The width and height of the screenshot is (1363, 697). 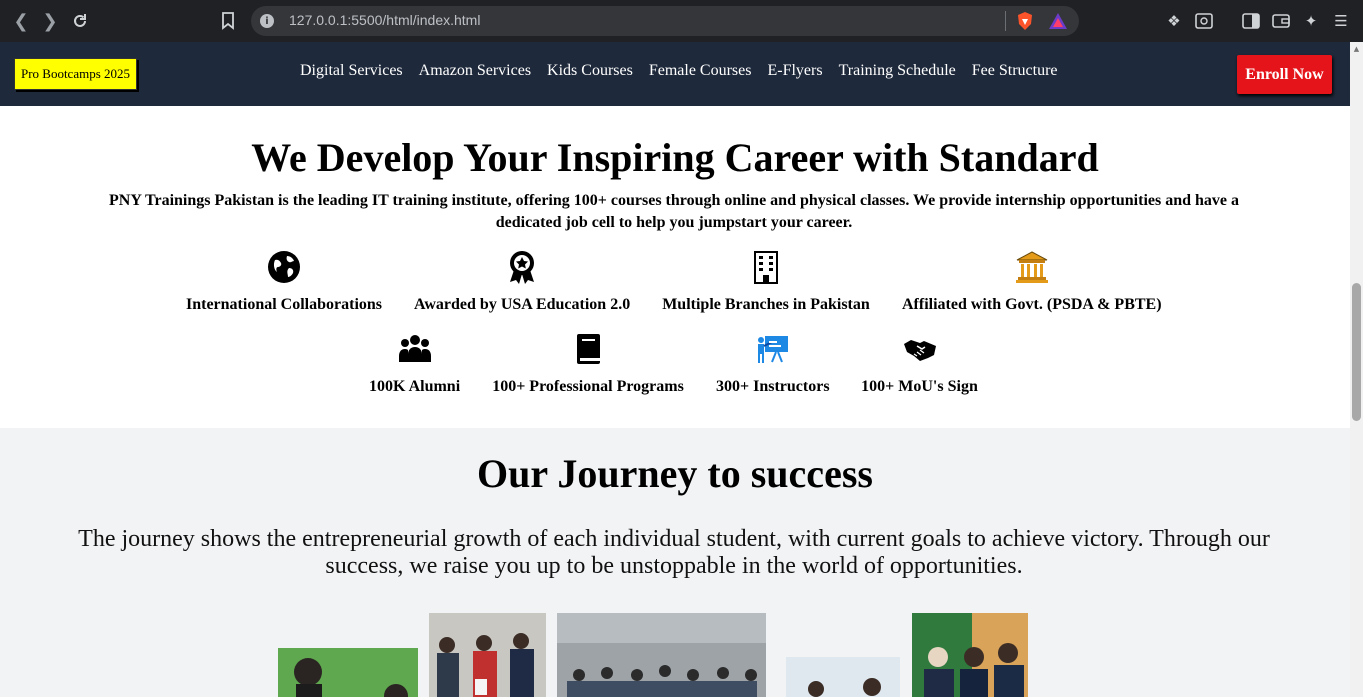 What do you see at coordinates (284, 267) in the screenshot?
I see `globe-icon` at bounding box center [284, 267].